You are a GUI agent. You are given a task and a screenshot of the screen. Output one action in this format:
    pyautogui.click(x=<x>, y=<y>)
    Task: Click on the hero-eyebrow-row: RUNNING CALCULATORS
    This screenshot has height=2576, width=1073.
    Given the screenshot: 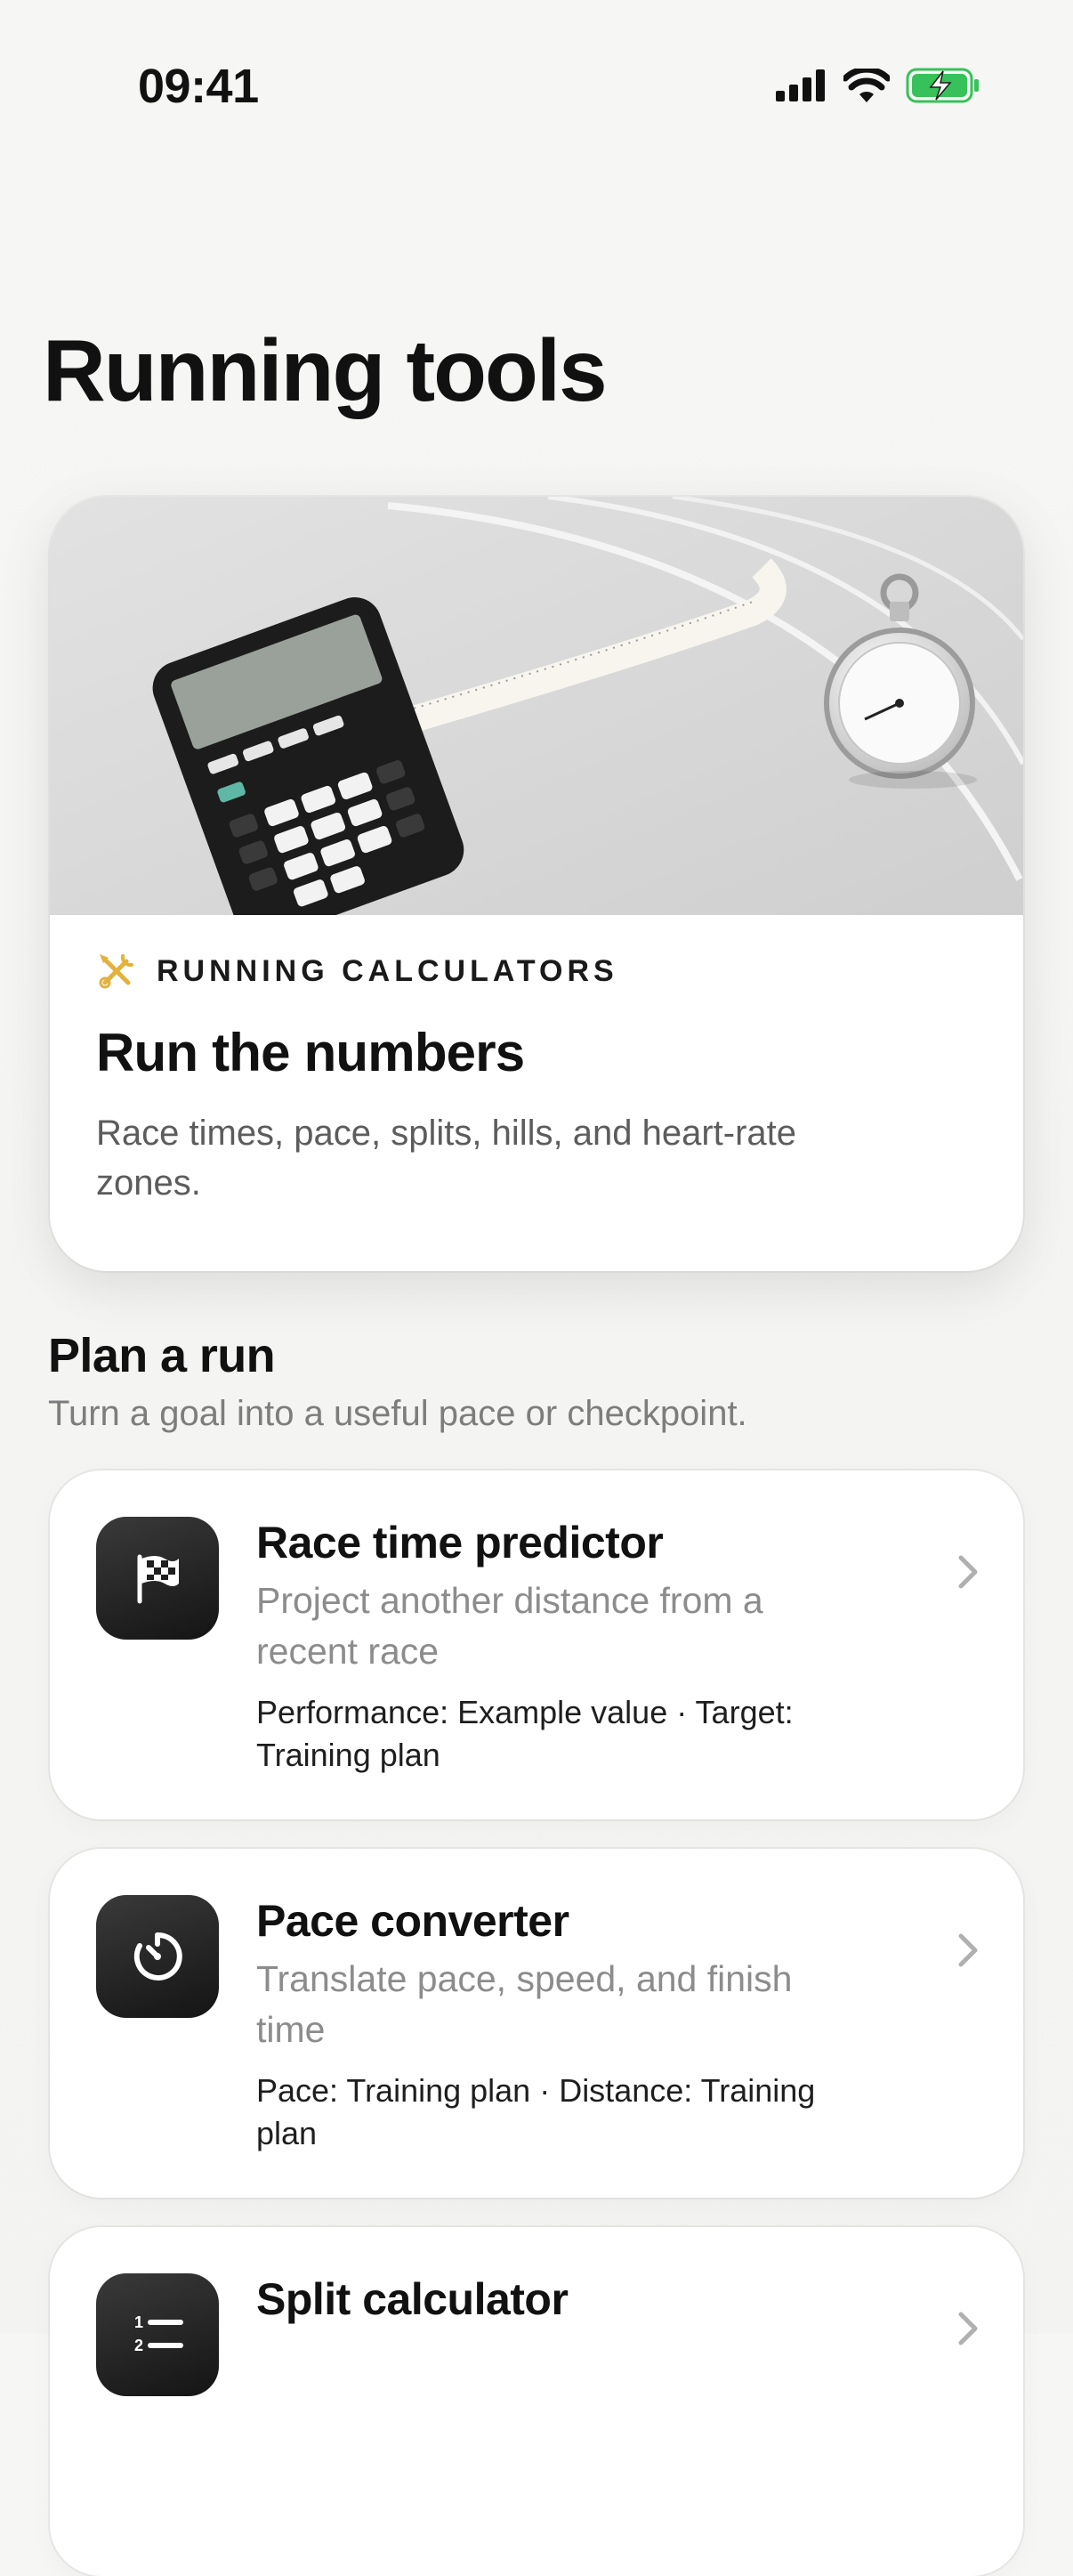 What is the action you would take?
    pyautogui.click(x=536, y=972)
    